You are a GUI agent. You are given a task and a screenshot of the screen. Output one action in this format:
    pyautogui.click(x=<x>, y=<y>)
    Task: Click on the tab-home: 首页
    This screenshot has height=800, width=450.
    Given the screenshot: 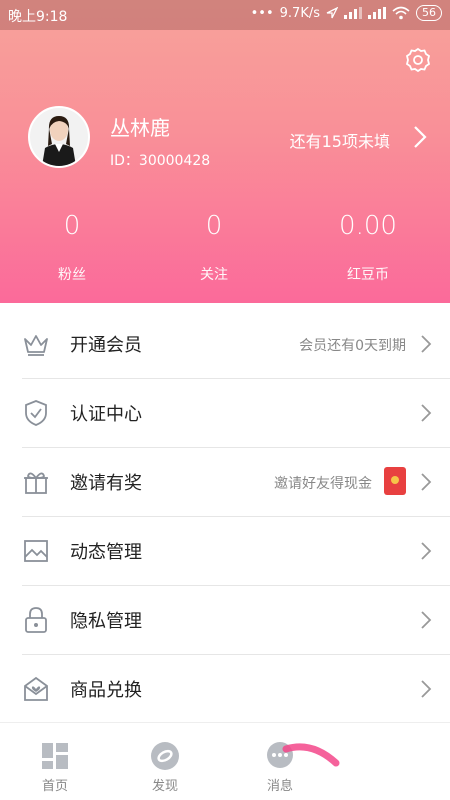 What is the action you would take?
    pyautogui.click(x=55, y=767)
    